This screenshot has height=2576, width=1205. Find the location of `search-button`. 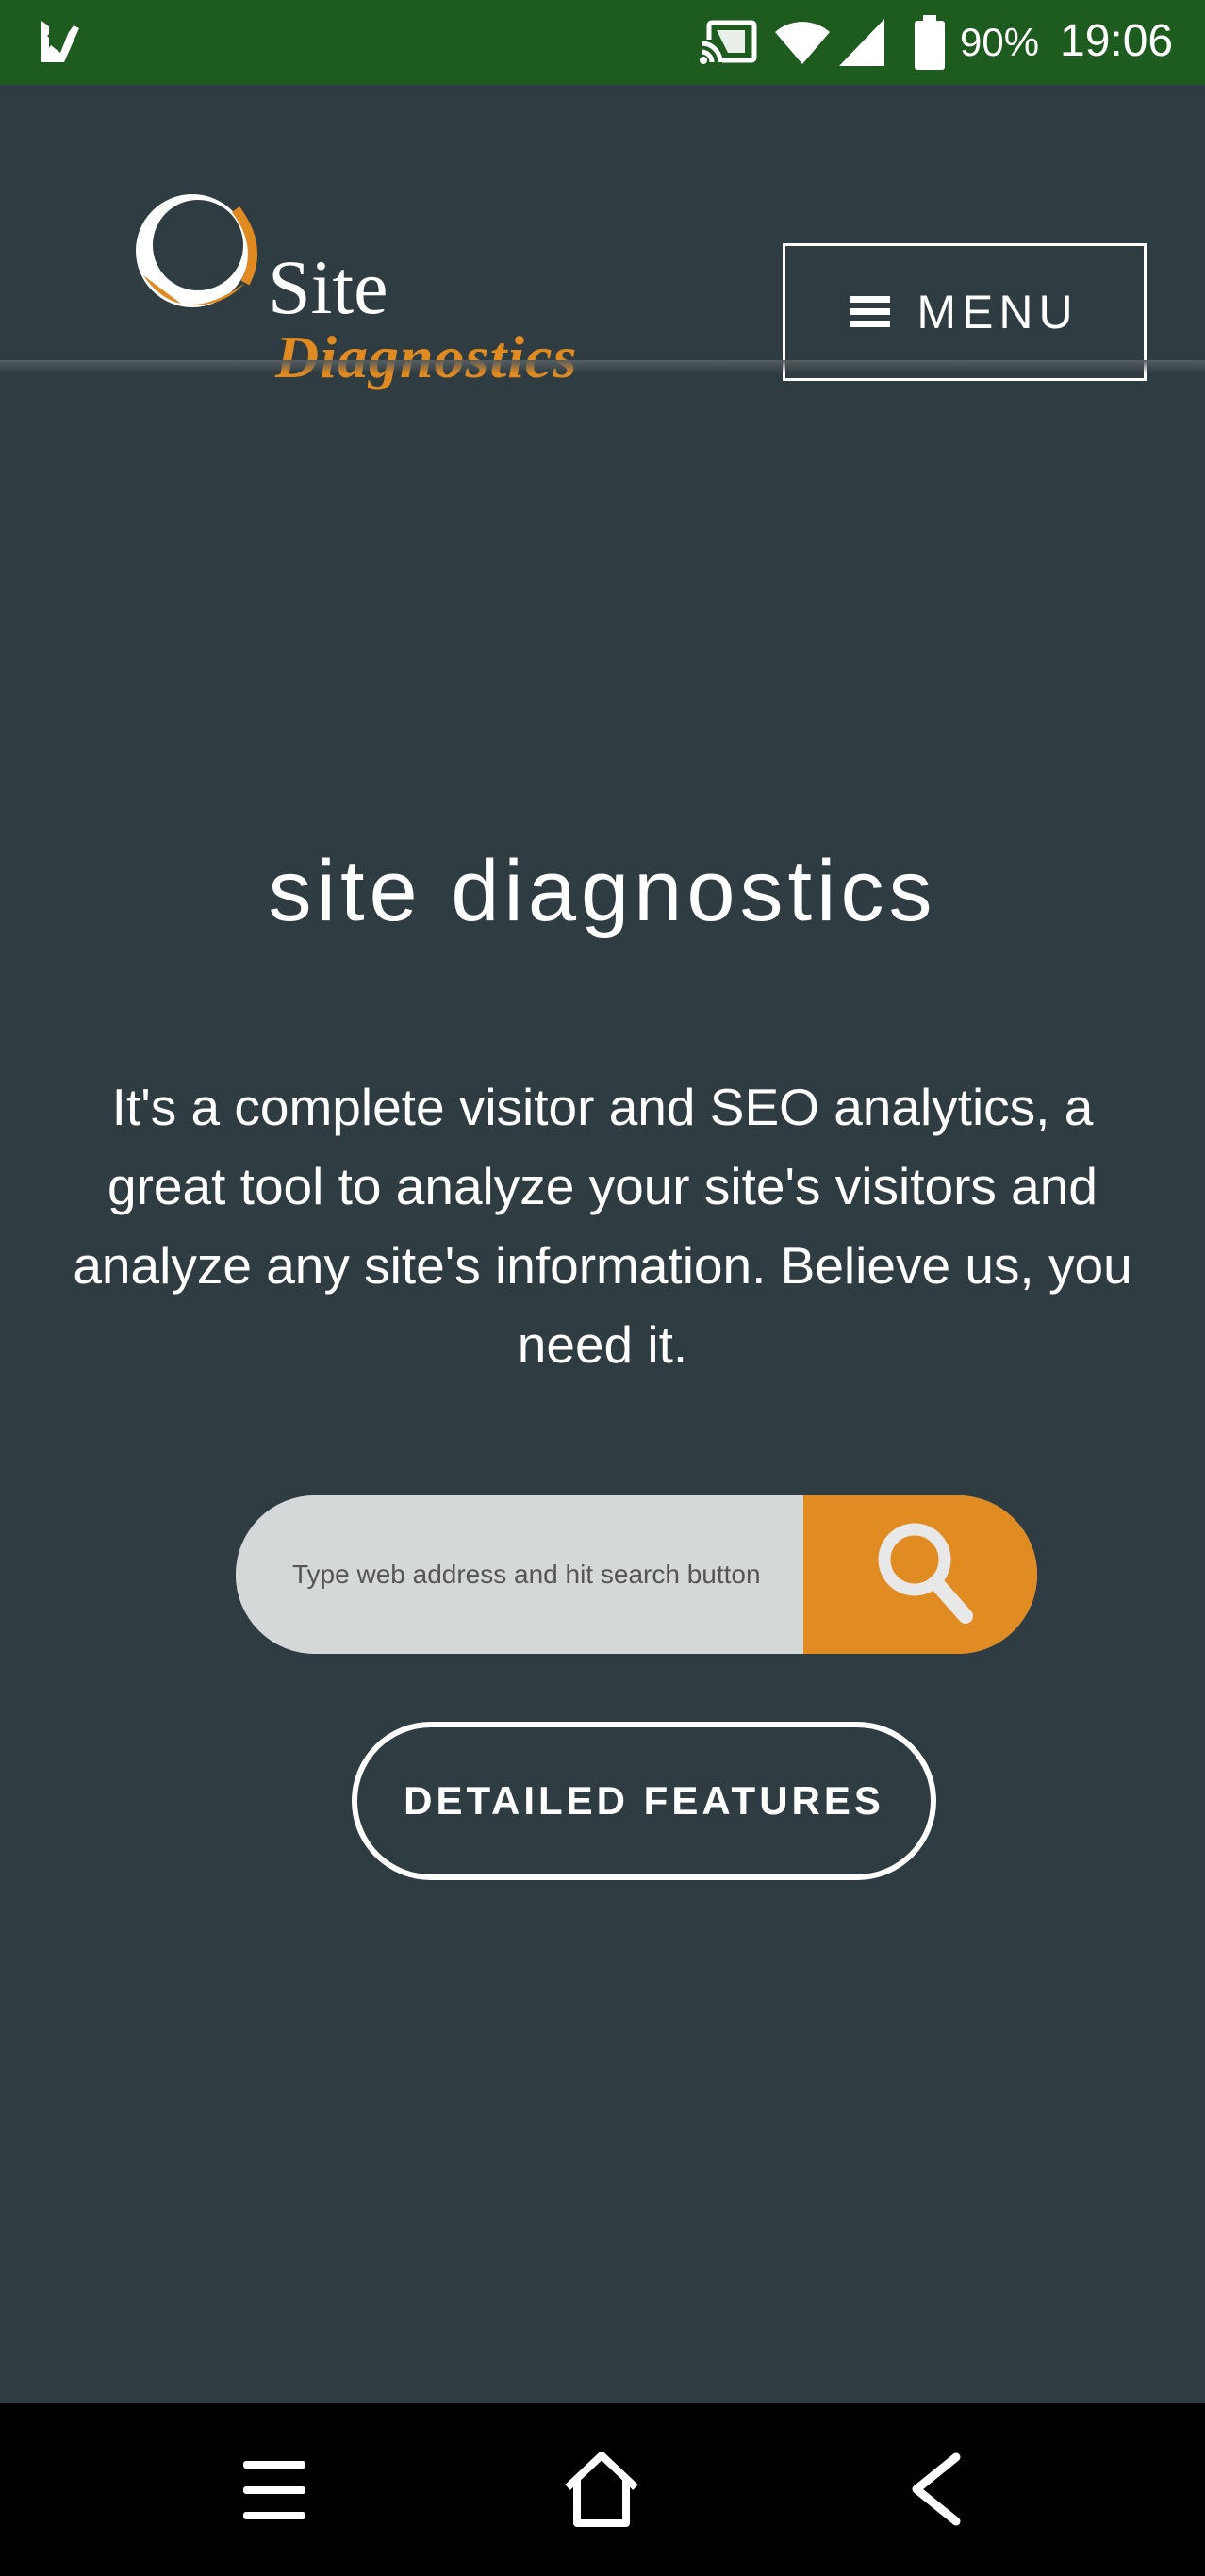

search-button is located at coordinates (920, 1574).